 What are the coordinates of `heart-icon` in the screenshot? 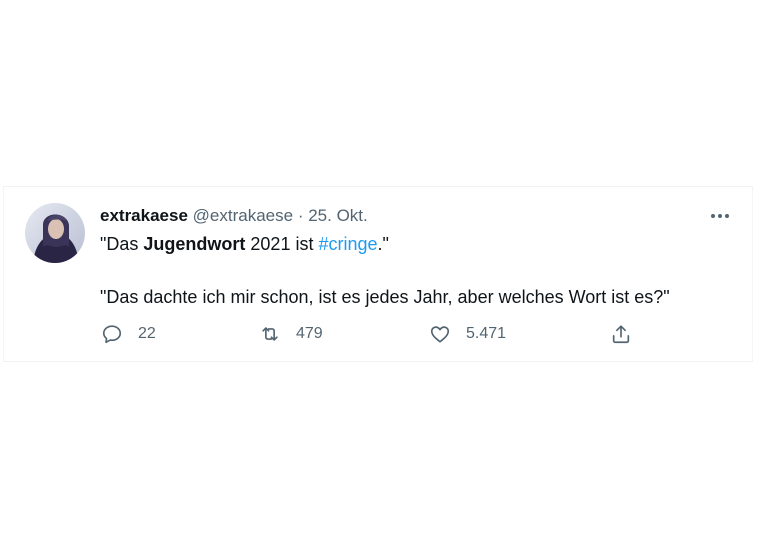 It's located at (440, 334).